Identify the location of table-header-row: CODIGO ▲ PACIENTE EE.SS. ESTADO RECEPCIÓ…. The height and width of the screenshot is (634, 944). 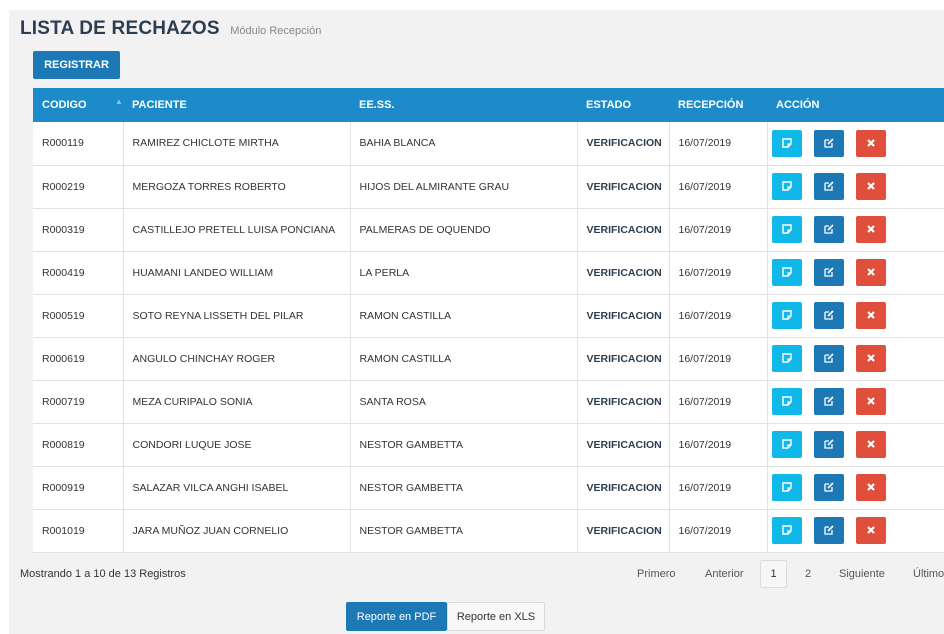
(488, 105).